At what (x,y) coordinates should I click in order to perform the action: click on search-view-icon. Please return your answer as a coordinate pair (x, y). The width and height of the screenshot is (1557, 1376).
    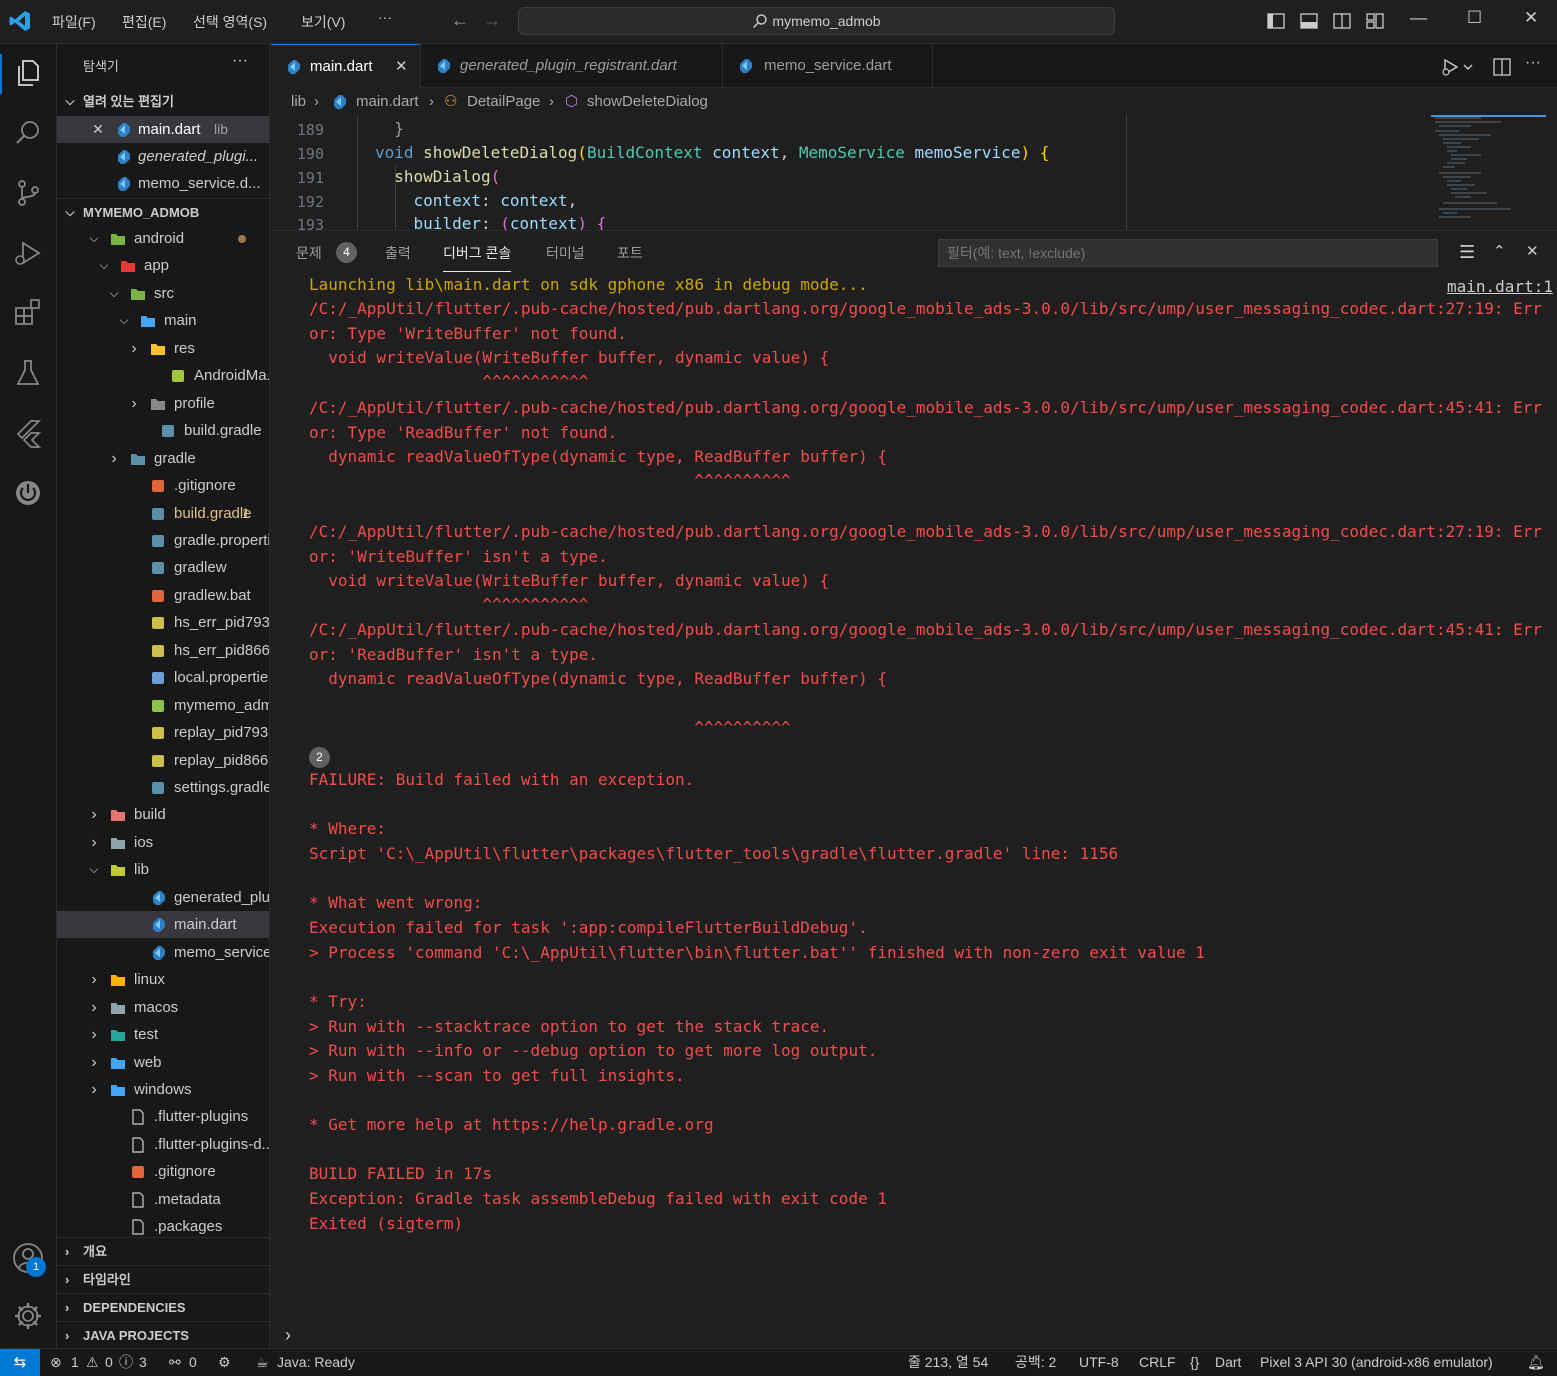
    Looking at the image, I should click on (28, 133).